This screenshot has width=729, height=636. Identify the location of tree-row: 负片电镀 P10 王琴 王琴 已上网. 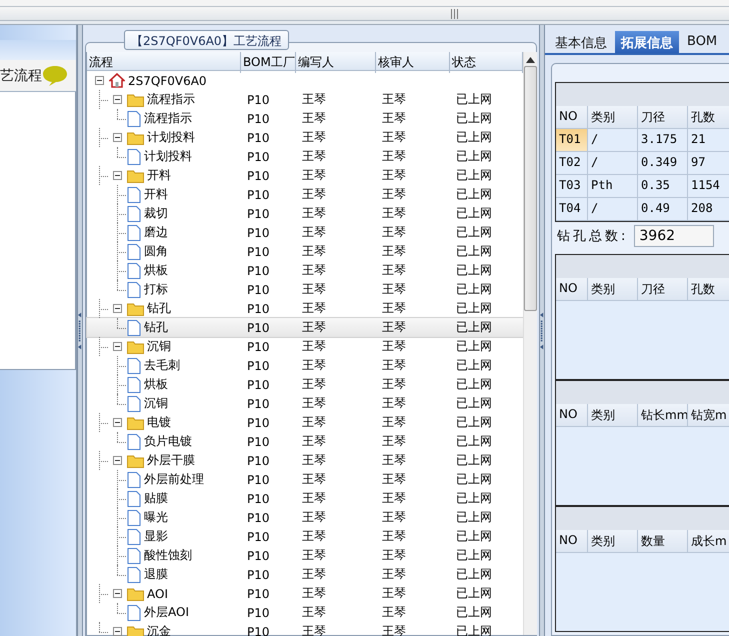
(305, 441).